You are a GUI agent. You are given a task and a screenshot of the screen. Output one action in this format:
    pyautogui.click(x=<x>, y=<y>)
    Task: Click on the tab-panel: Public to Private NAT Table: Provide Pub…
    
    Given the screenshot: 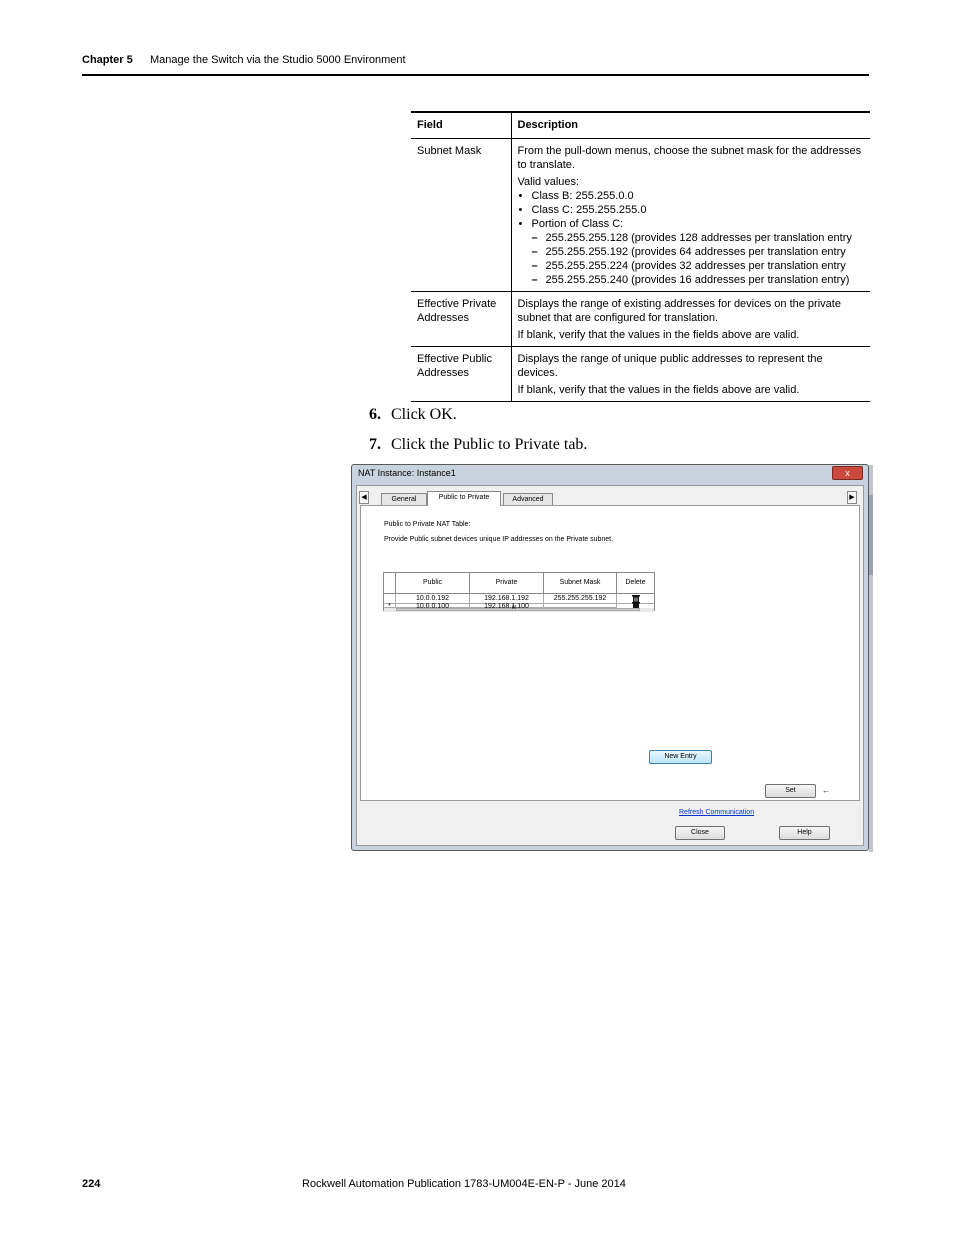 What is the action you would take?
    pyautogui.click(x=610, y=660)
    